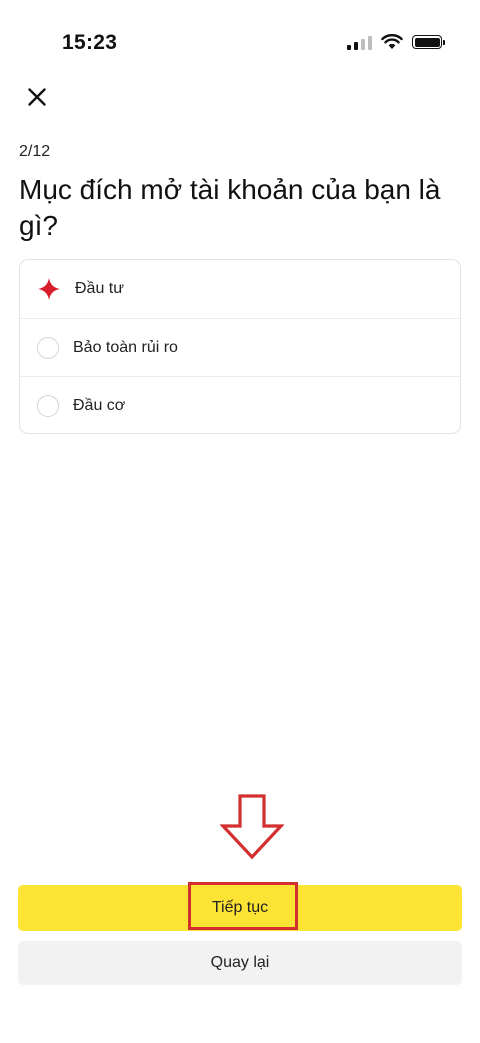 This screenshot has width=480, height=1043. What do you see at coordinates (125, 347) in the screenshot?
I see `option-label: Bảo toàn rủi ro` at bounding box center [125, 347].